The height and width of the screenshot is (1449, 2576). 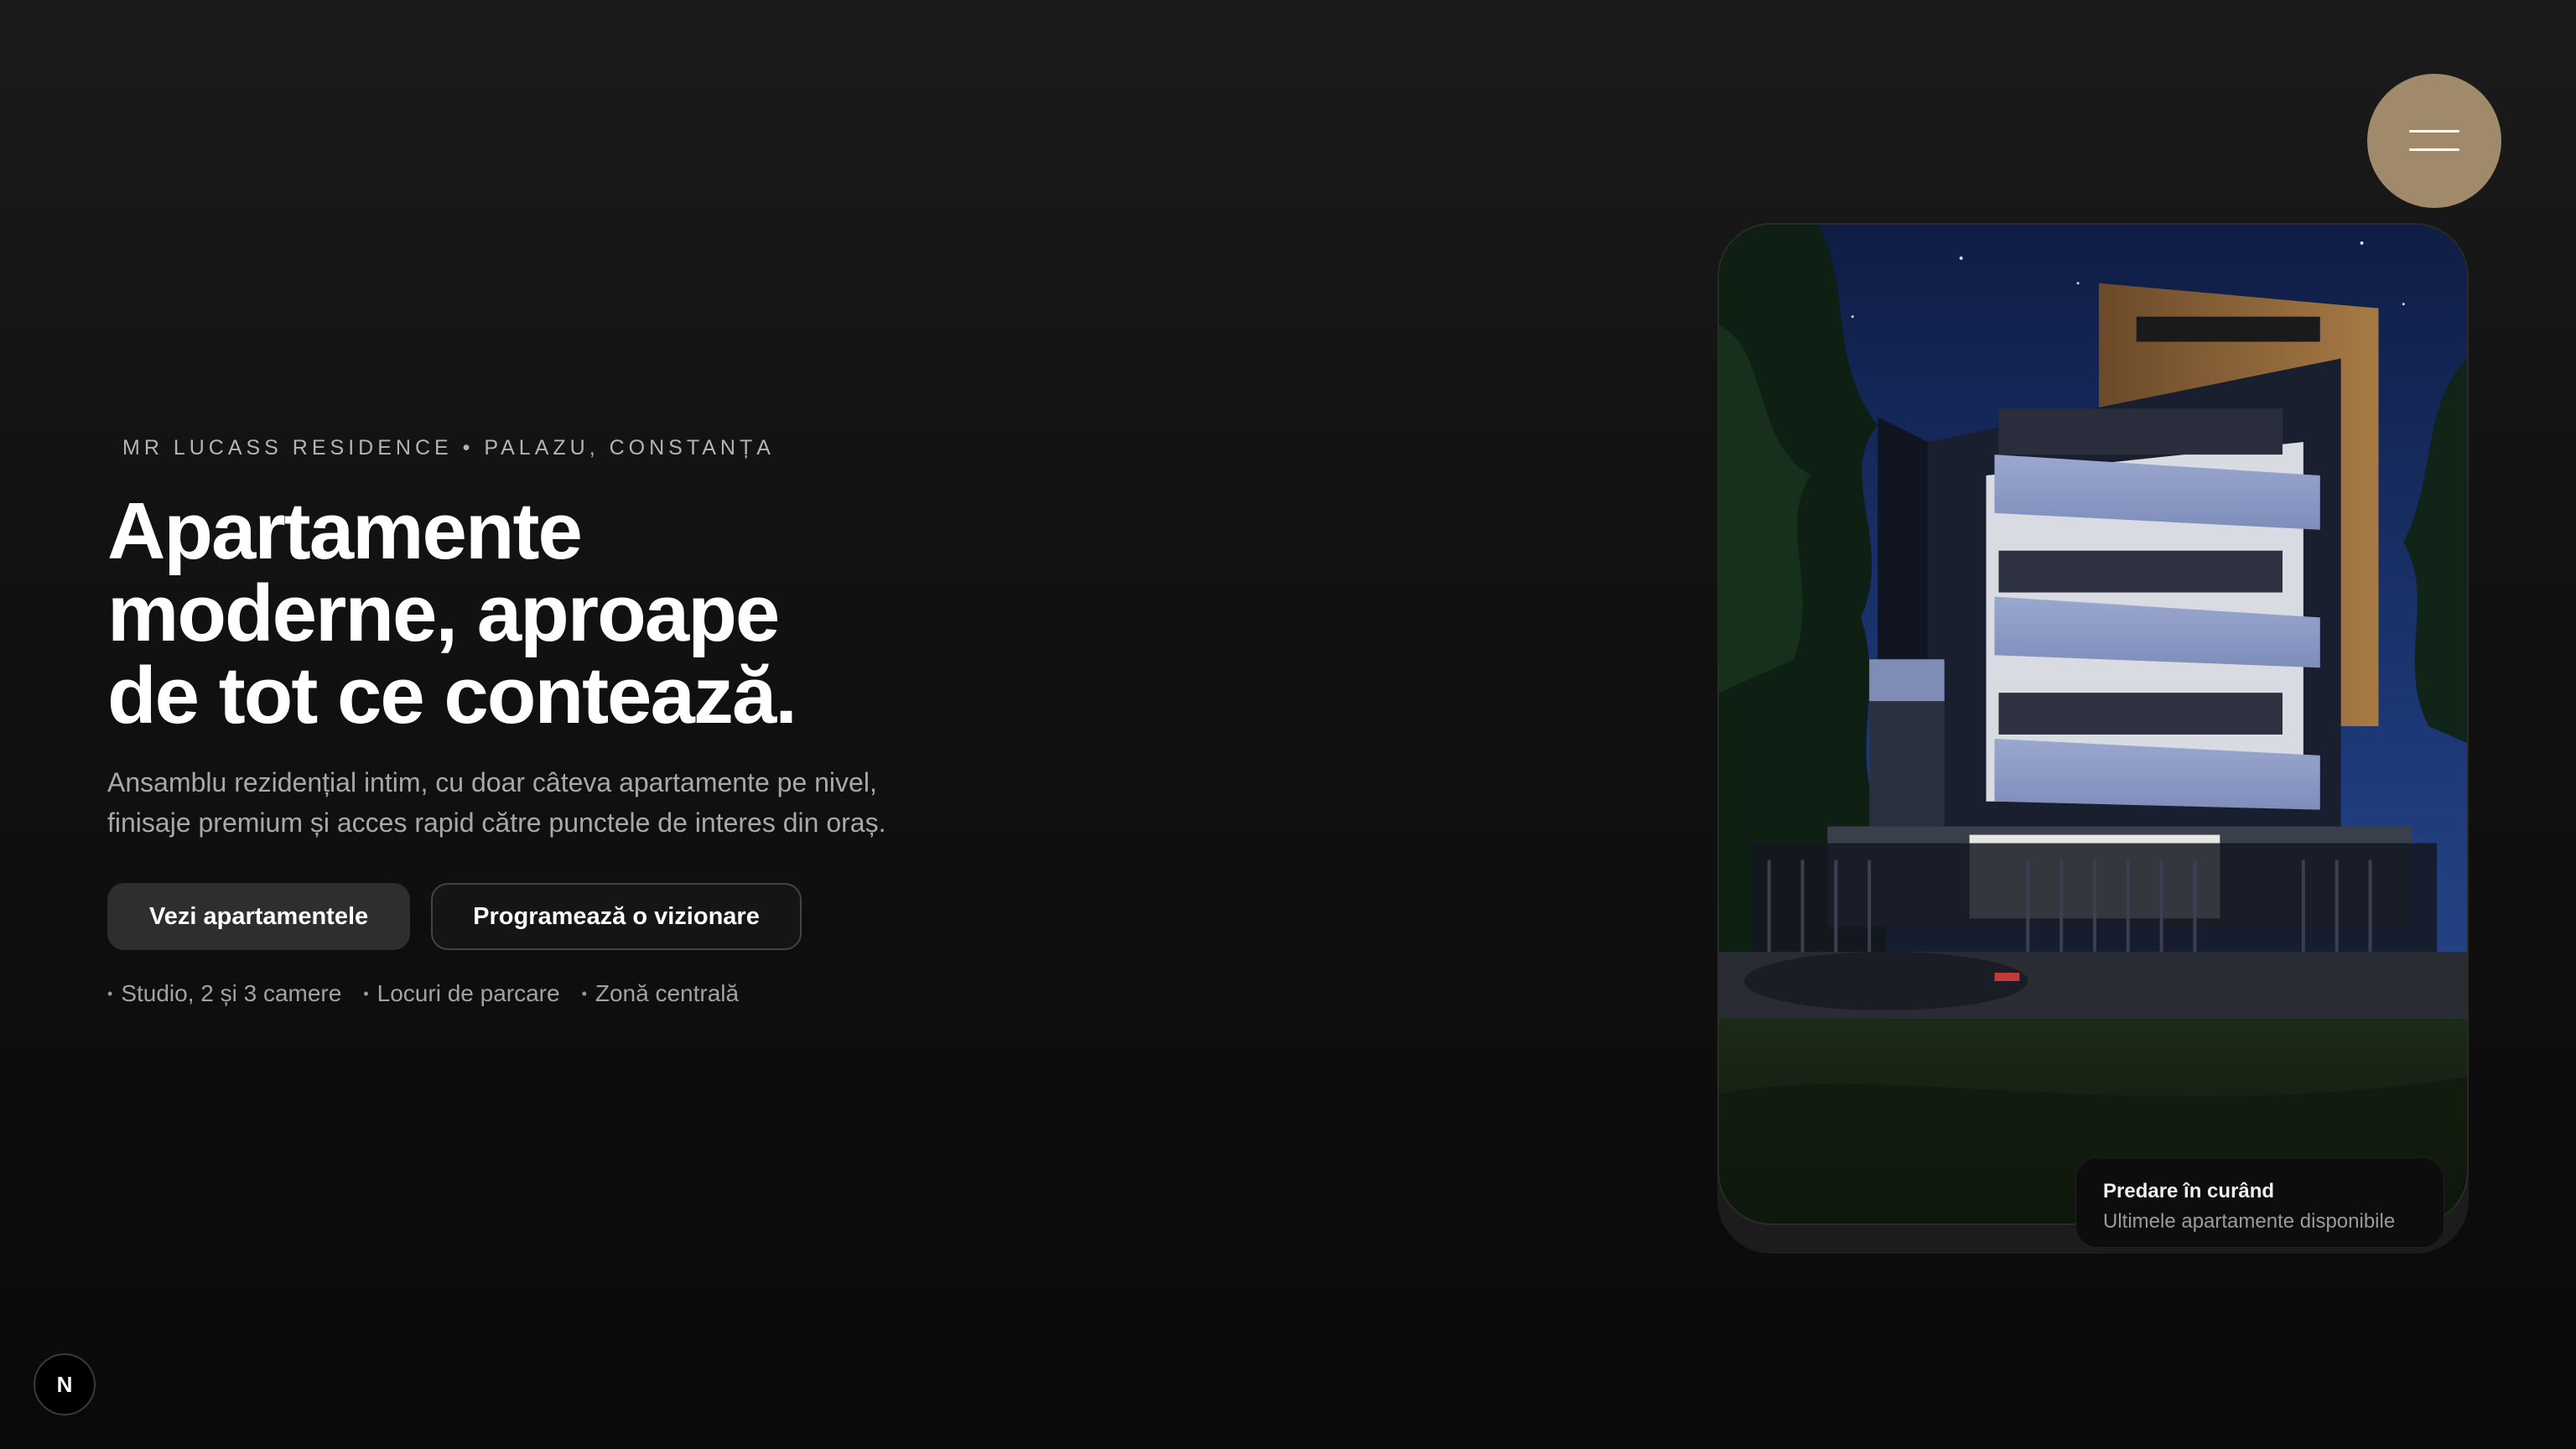 I want to click on hero-title-line: moderne, aproape, so click(x=443, y=613).